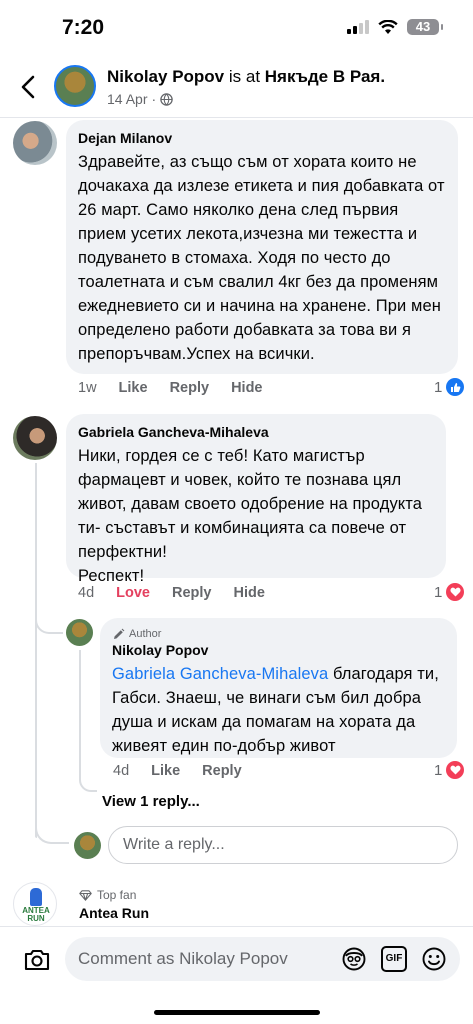  What do you see at coordinates (256, 432) in the screenshot?
I see `comment-author: Gabriela Gancheva-Mihaleva` at bounding box center [256, 432].